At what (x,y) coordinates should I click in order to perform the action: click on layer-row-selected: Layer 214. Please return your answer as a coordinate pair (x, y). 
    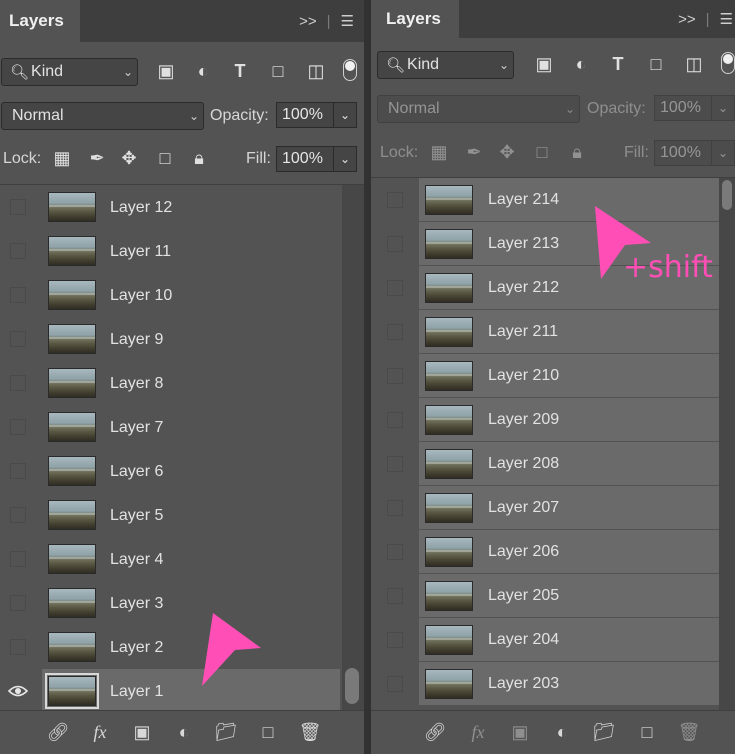
    Looking at the image, I should click on (553, 200).